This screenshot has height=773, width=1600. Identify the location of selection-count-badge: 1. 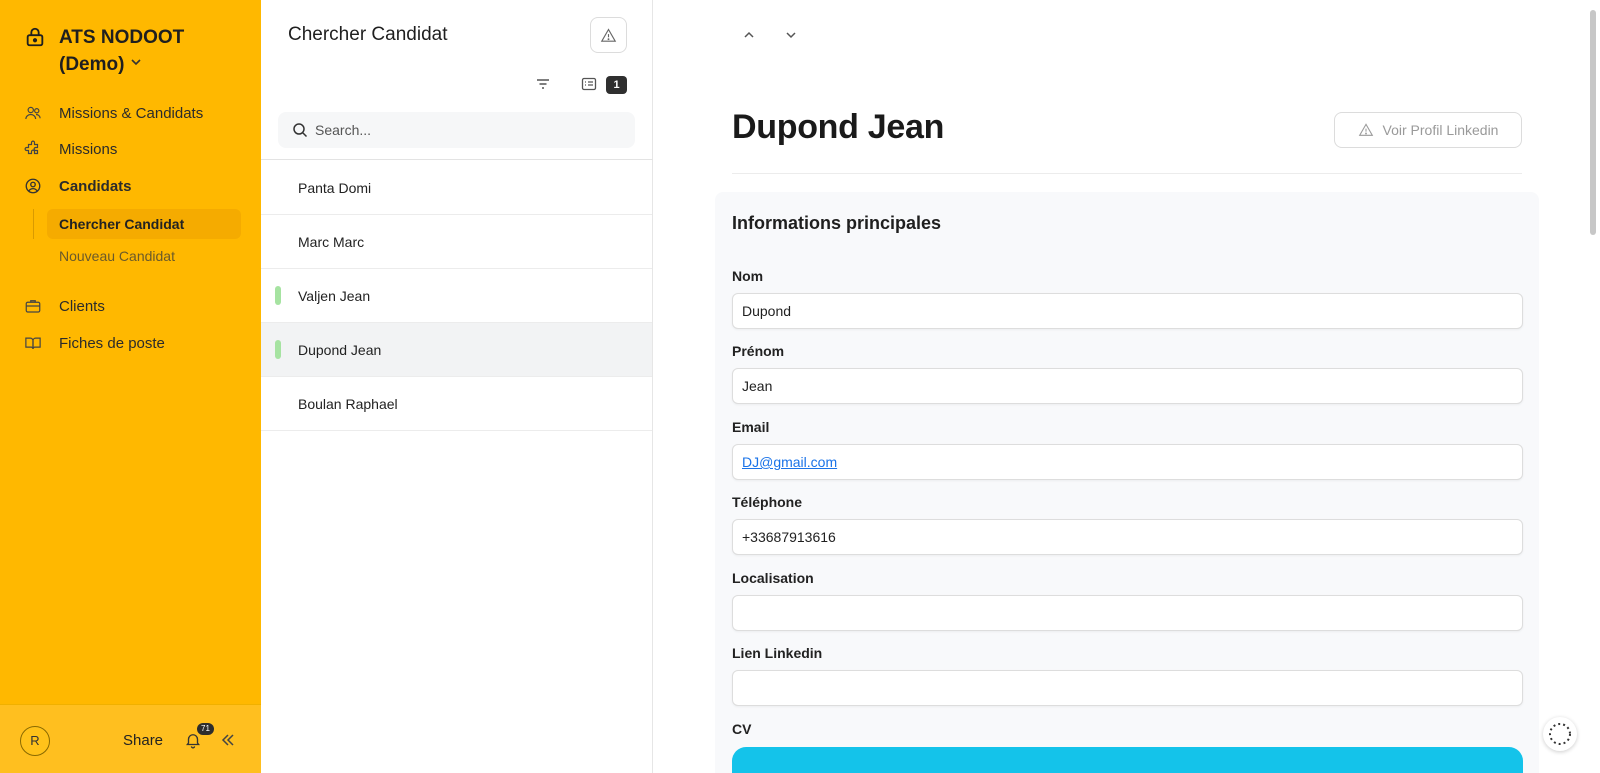
(616, 85).